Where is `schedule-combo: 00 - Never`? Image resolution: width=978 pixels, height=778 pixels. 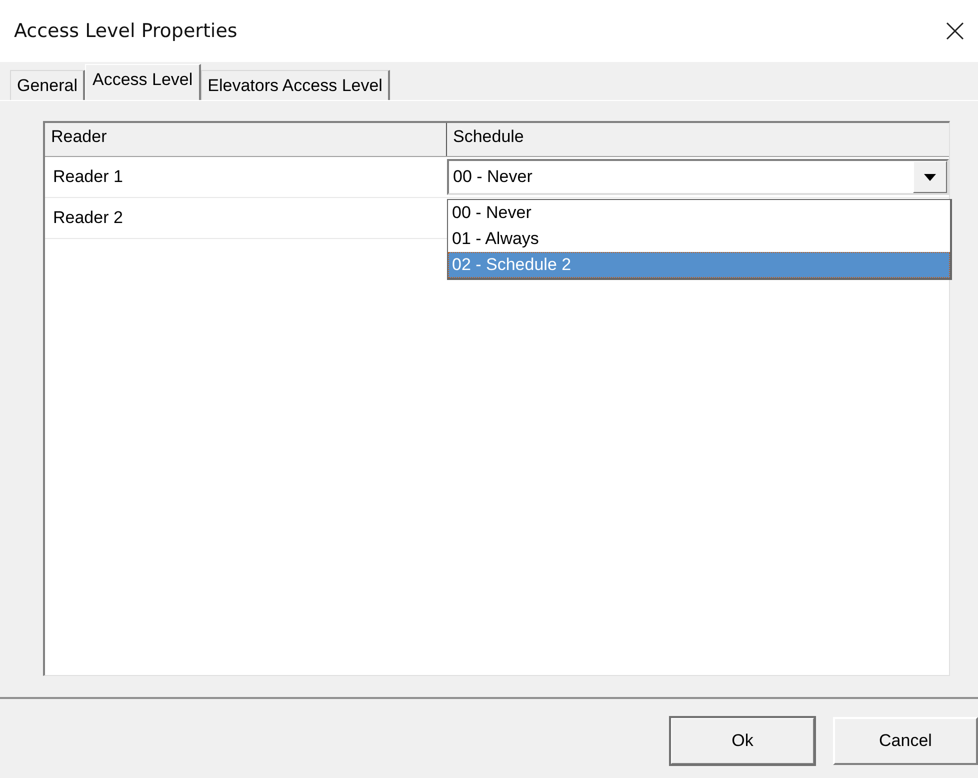 schedule-combo: 00 - Never is located at coordinates (698, 177).